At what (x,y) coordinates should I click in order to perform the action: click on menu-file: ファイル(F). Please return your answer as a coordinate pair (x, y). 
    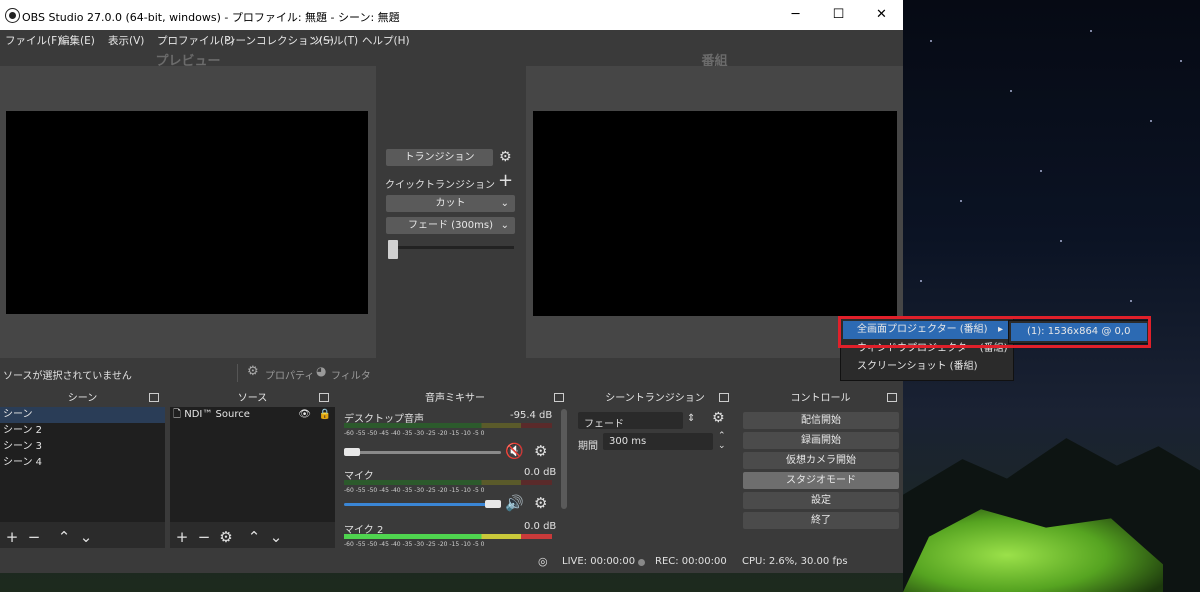
    Looking at the image, I should click on (33, 40).